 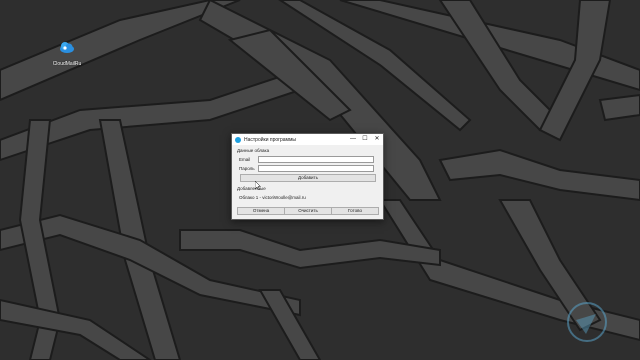 What do you see at coordinates (270, 139) in the screenshot?
I see `window-title: Настройки программы` at bounding box center [270, 139].